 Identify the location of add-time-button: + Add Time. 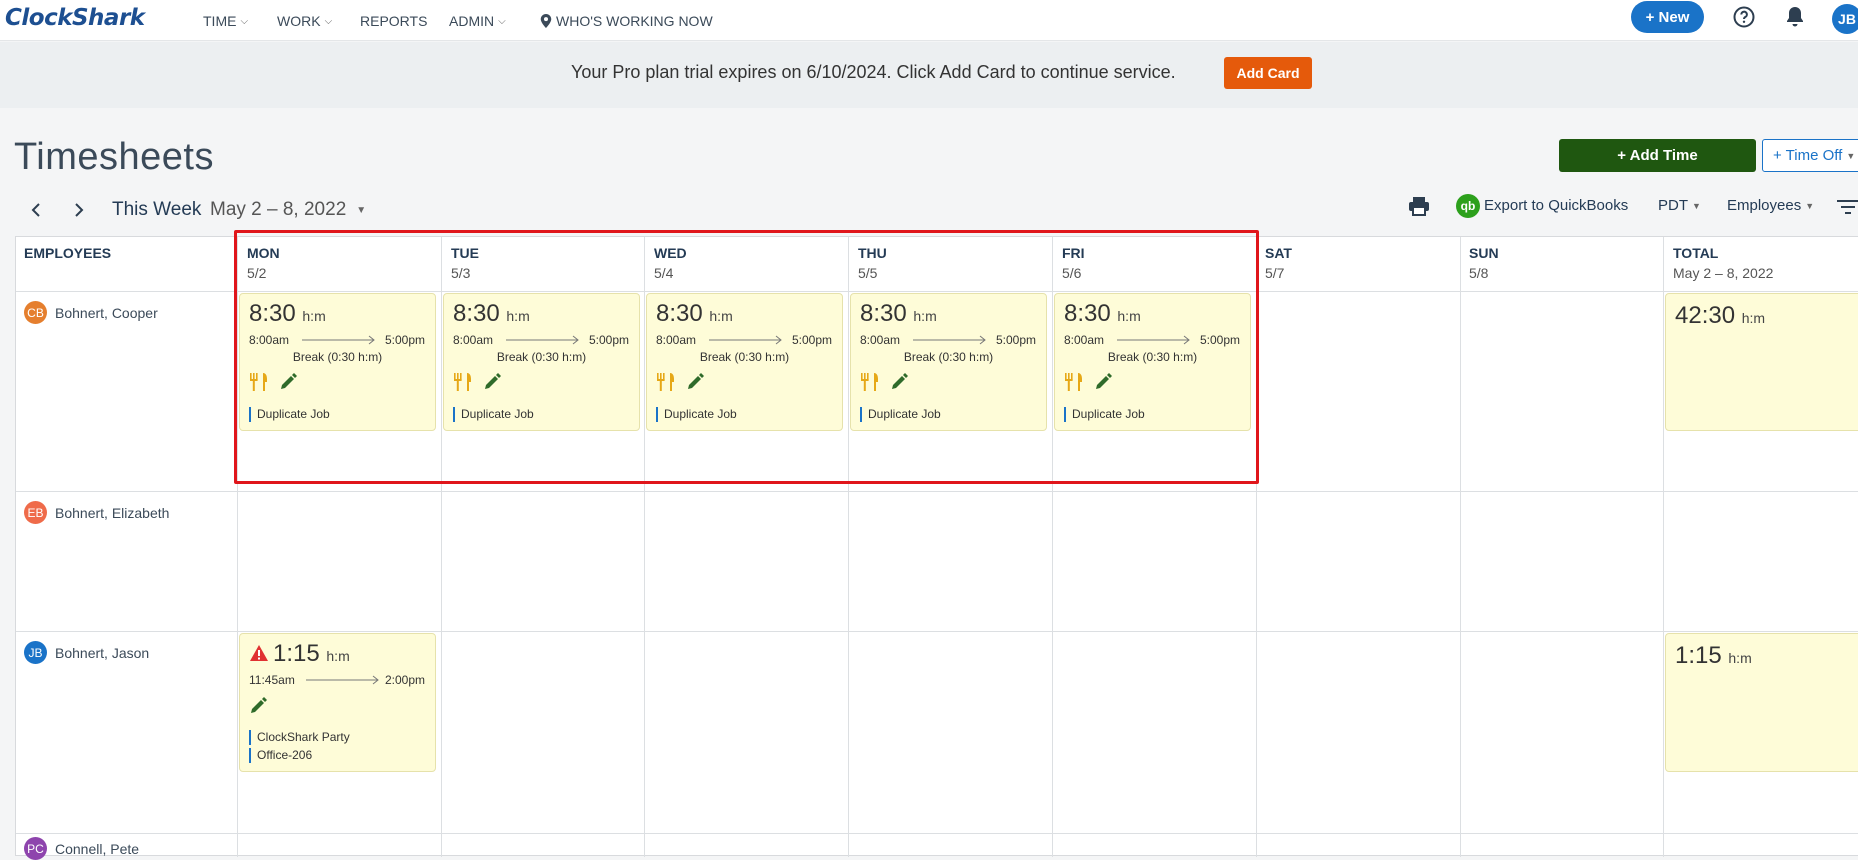
(1657, 155).